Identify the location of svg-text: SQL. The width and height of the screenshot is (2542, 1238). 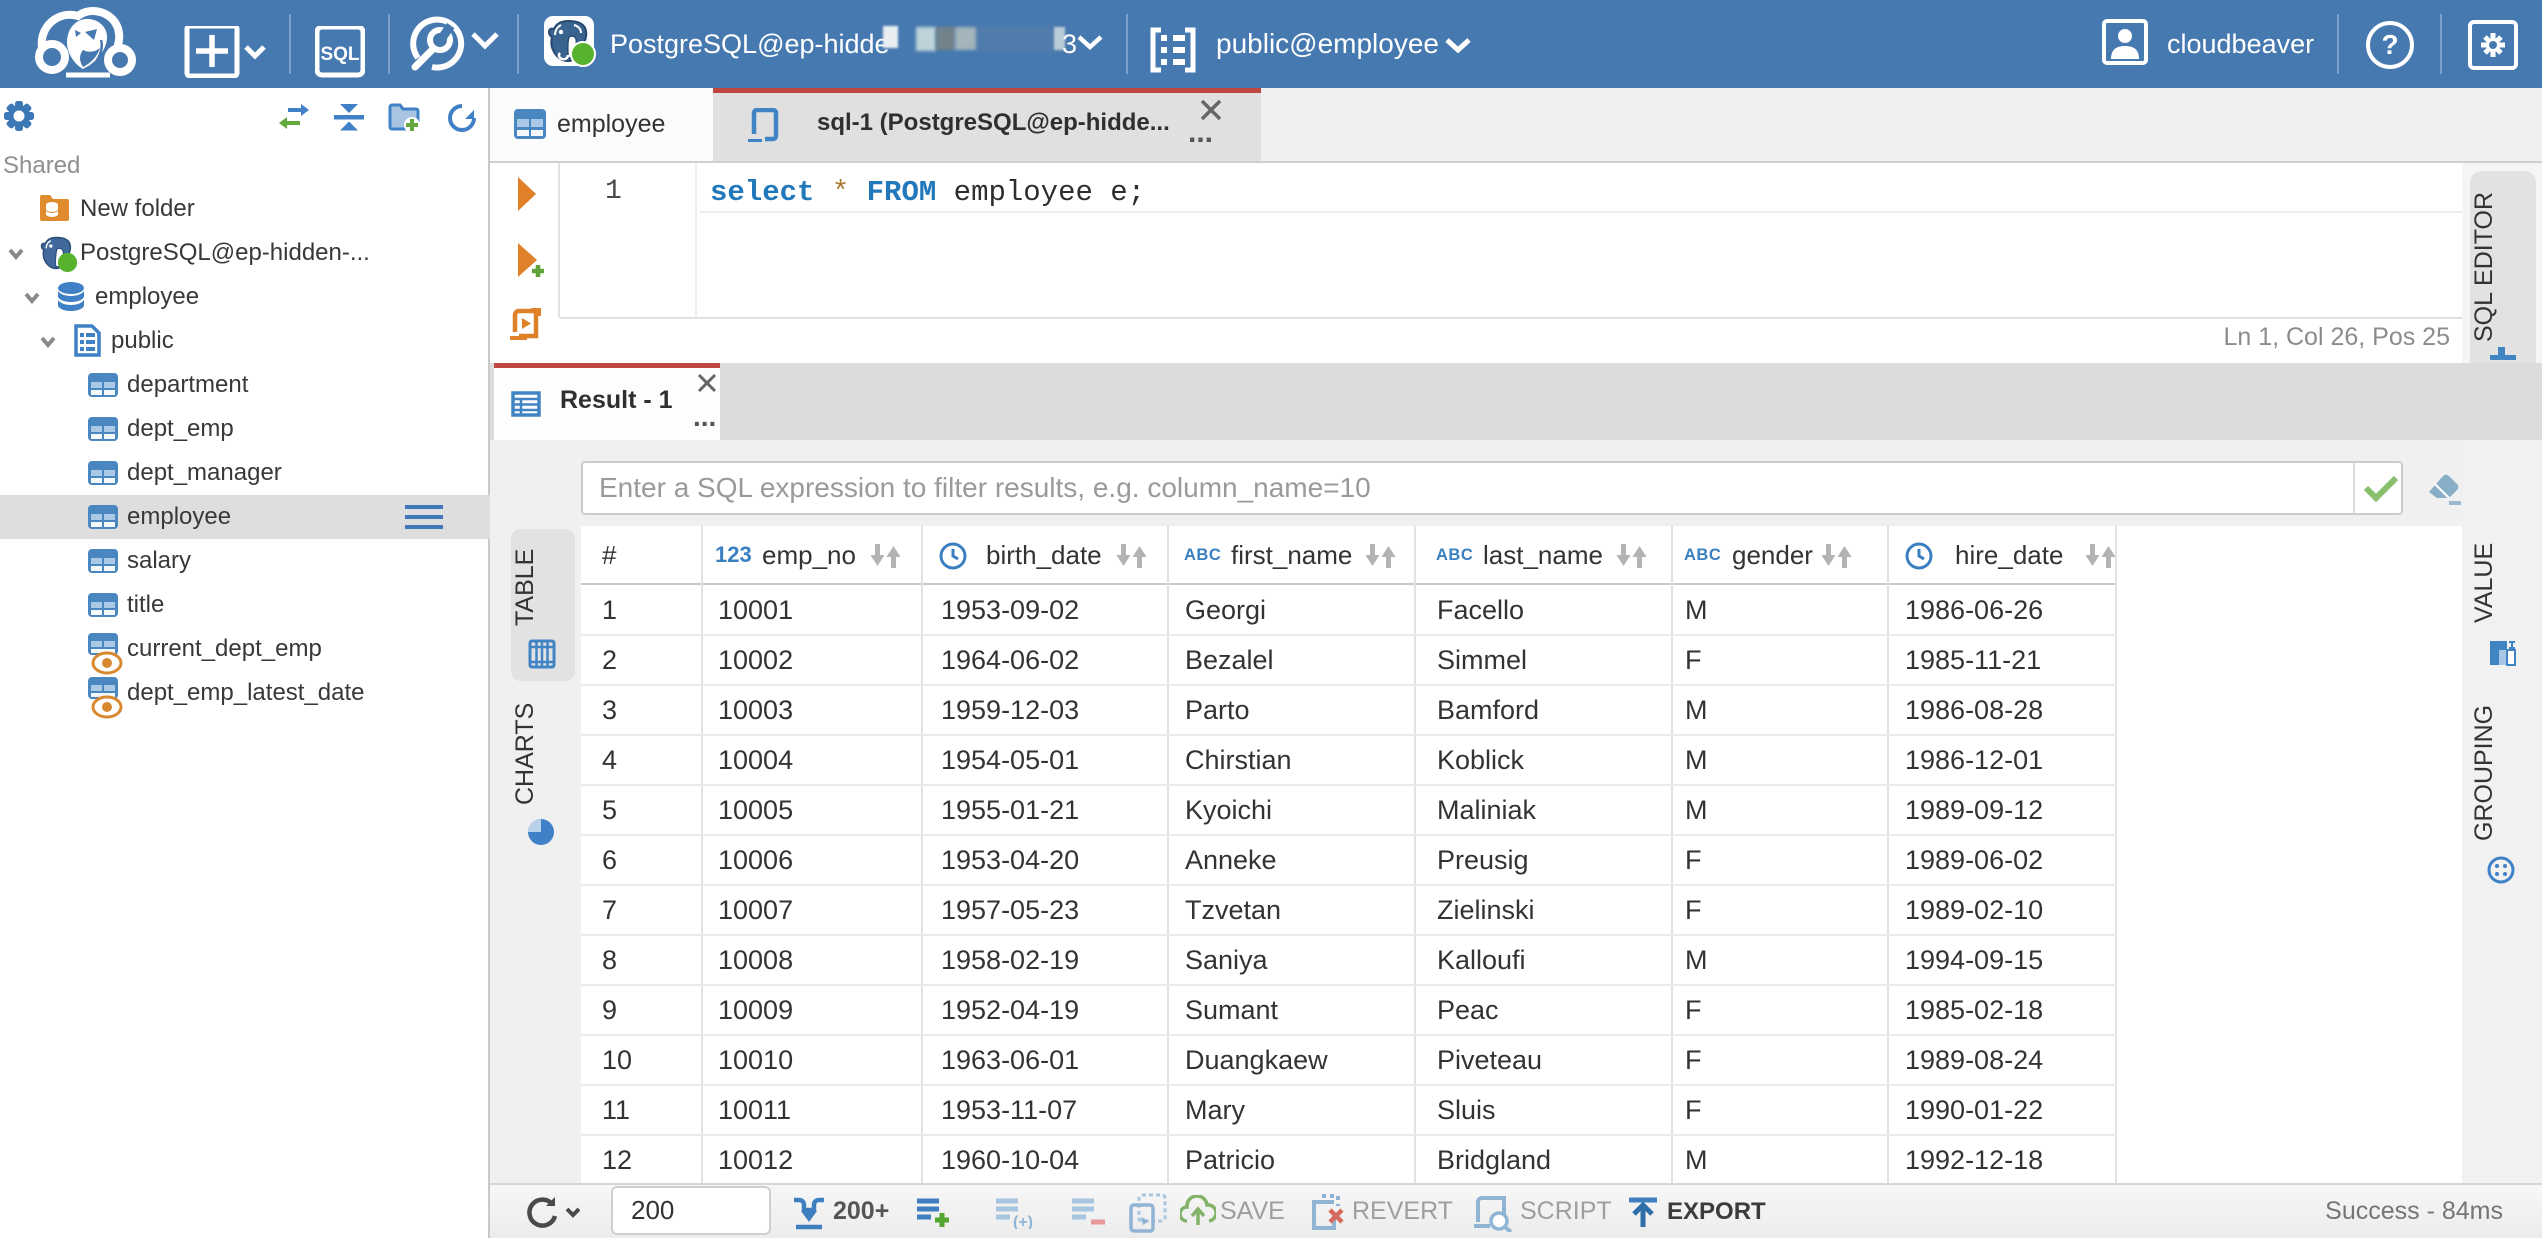
(339, 54).